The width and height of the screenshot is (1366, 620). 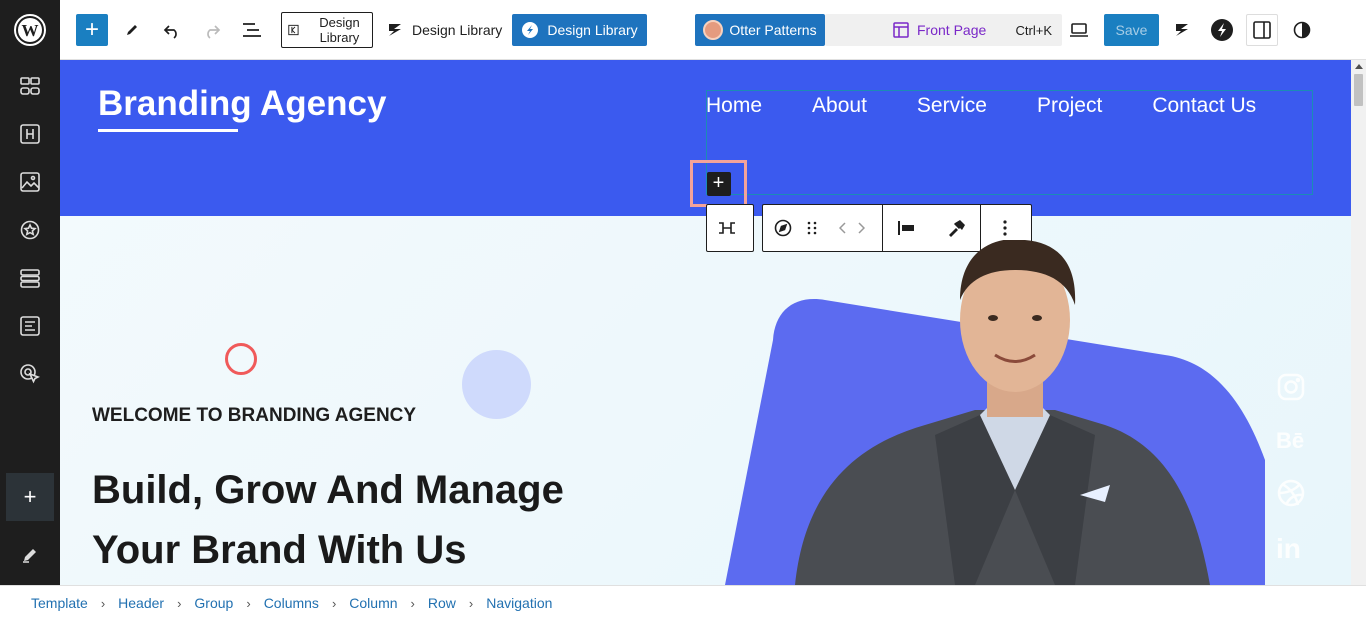 What do you see at coordinates (1359, 66) in the screenshot?
I see `scroll-up-arrow-icon` at bounding box center [1359, 66].